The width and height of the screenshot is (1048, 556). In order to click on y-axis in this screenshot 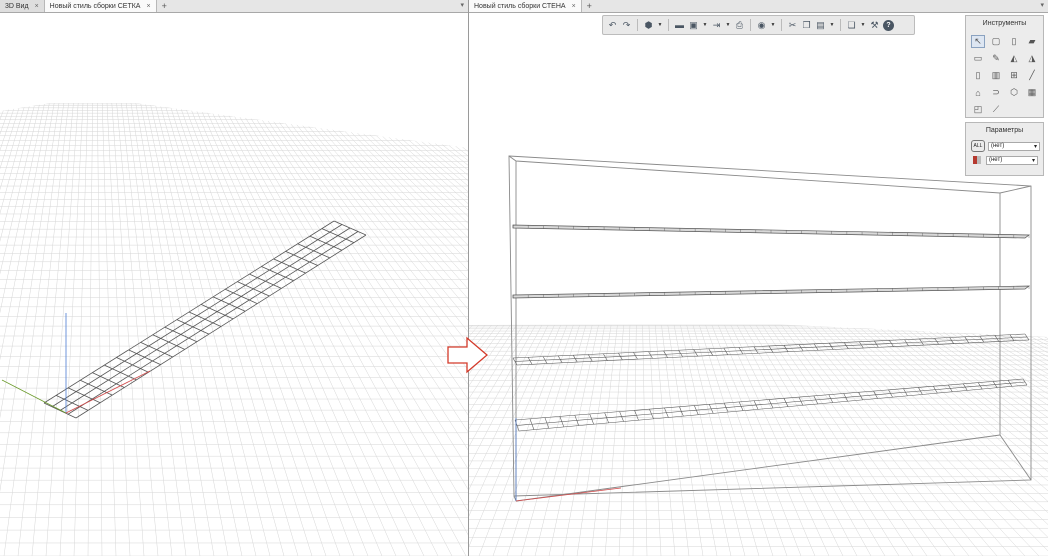, I will do `click(34, 396)`.